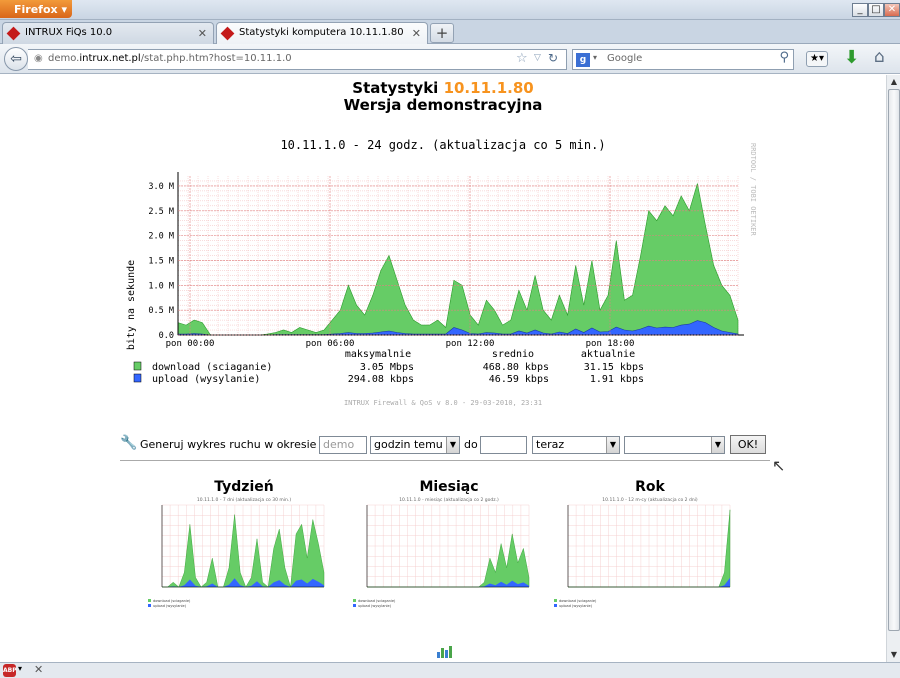  Describe the element at coordinates (625, 58) in the screenshot. I see `search-placeholder: Google` at that location.